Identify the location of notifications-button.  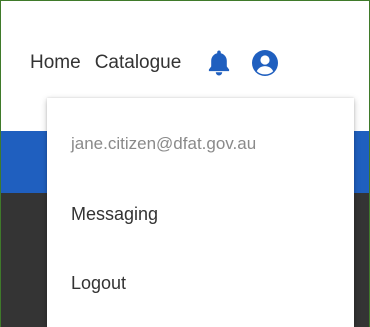
(219, 63).